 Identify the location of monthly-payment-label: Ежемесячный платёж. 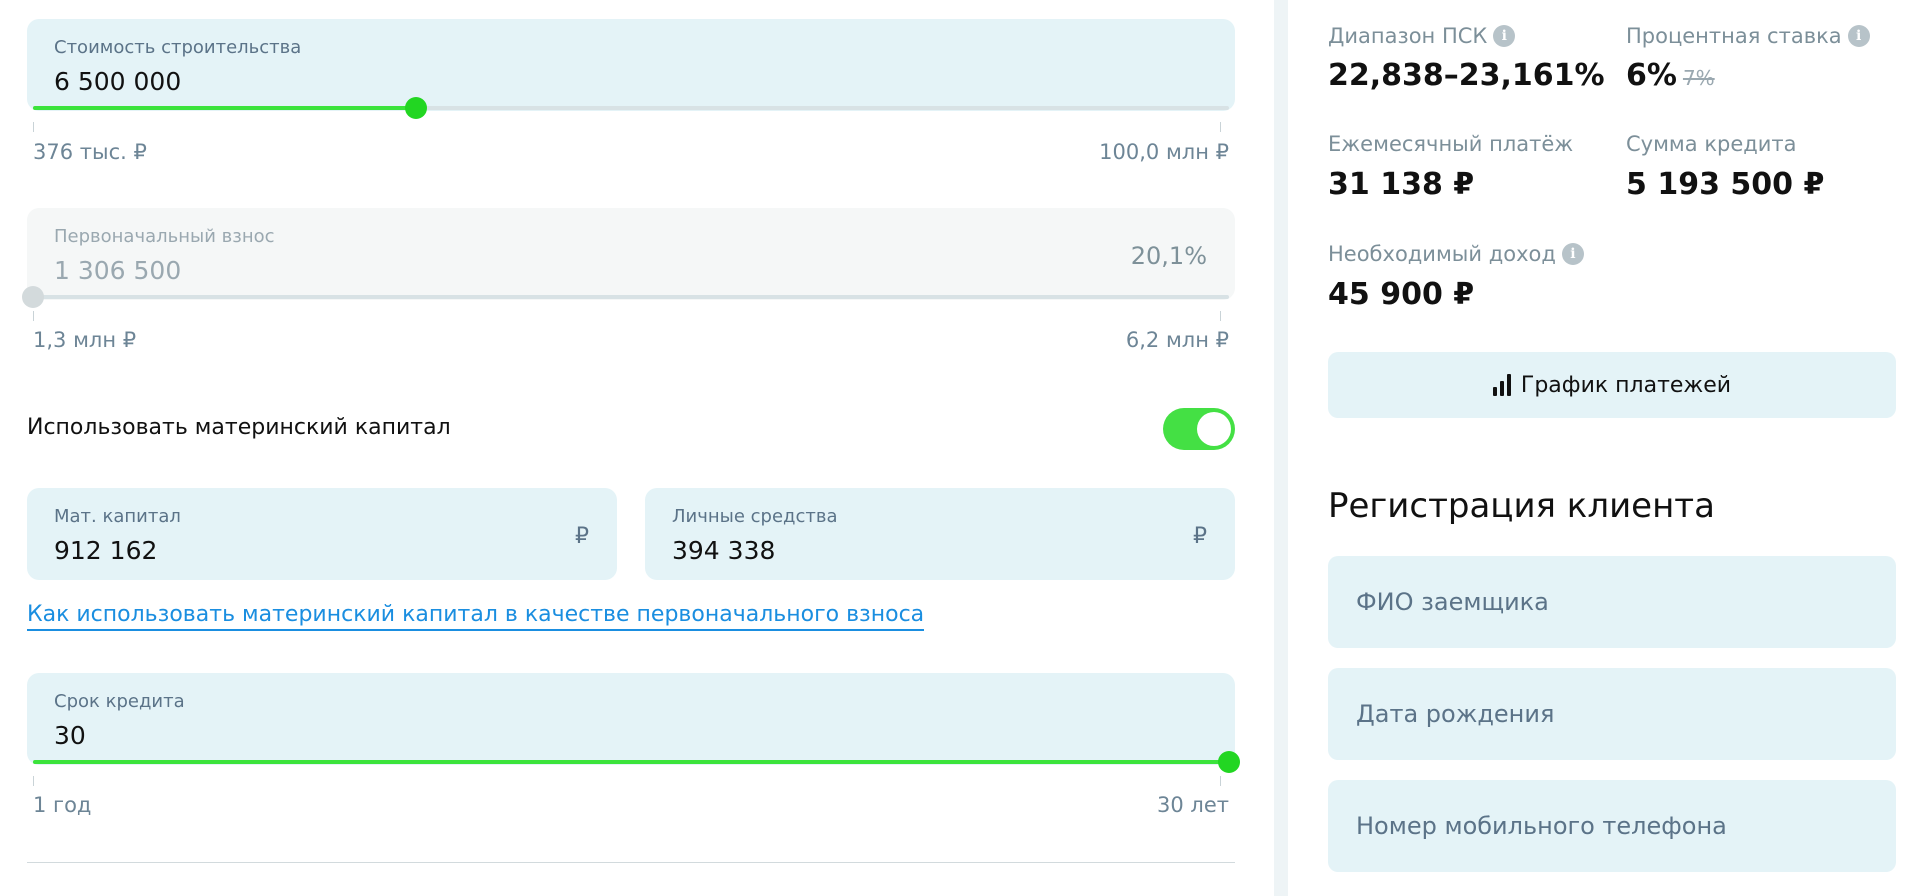
(1450, 144).